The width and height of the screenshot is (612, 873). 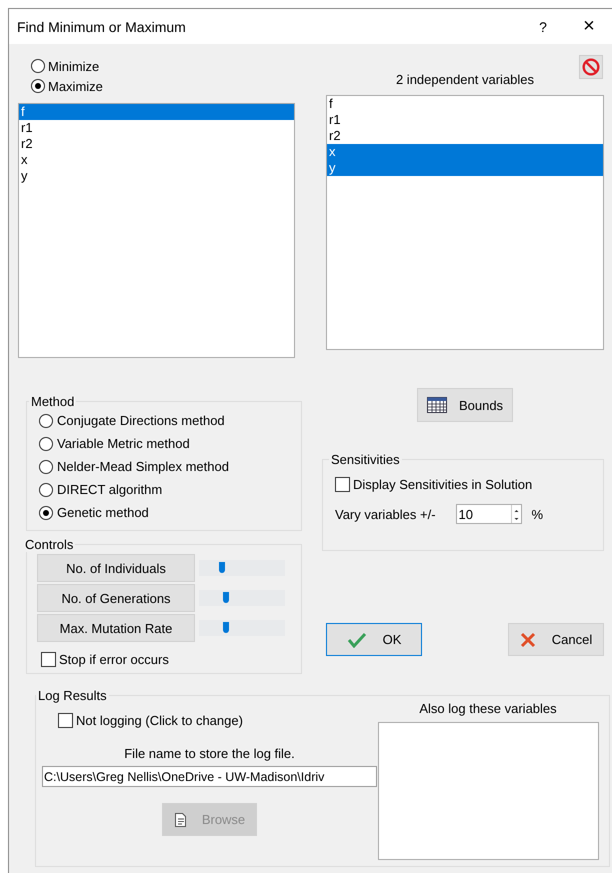 What do you see at coordinates (123, 443) in the screenshot?
I see `radio-label: Variable Metric method` at bounding box center [123, 443].